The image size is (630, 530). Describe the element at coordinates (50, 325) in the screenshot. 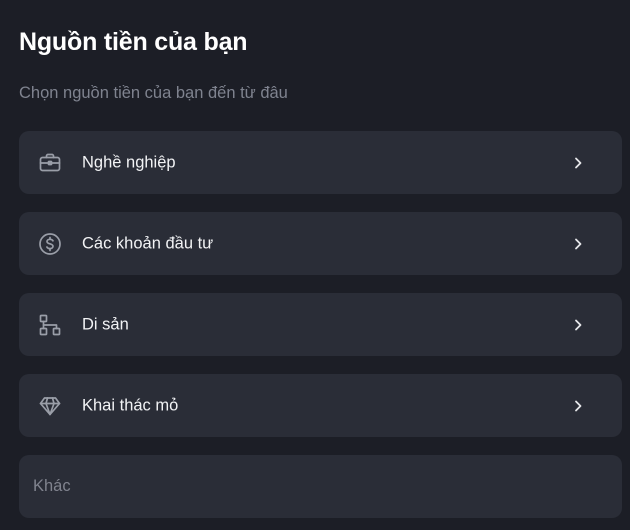

I see `hierarchy-icon` at that location.